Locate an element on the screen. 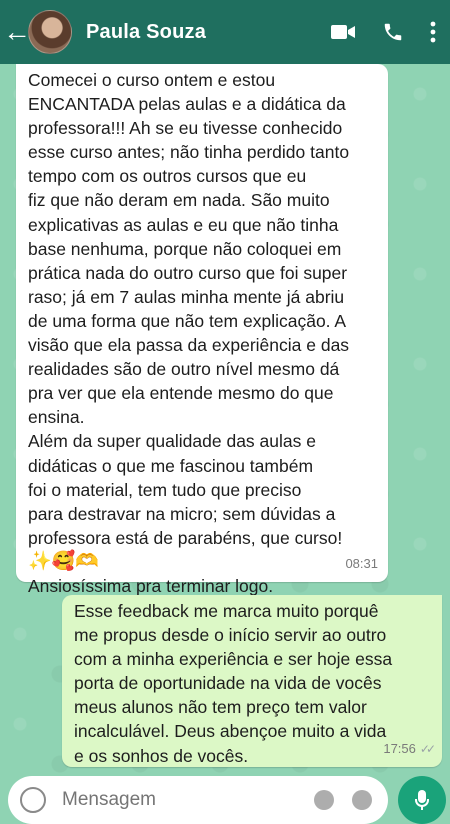 Image resolution: width=450 pixels, height=824 pixels. mic-icon is located at coordinates (422, 800).